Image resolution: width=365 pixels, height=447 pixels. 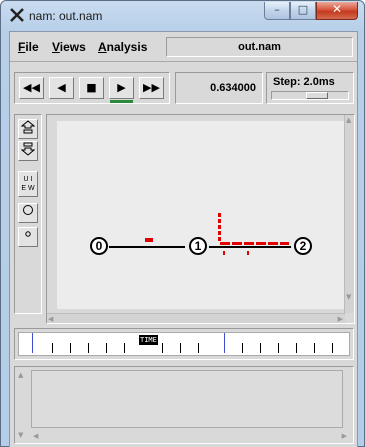 I want to click on step-control: Step: 2.0ms, so click(x=310, y=88).